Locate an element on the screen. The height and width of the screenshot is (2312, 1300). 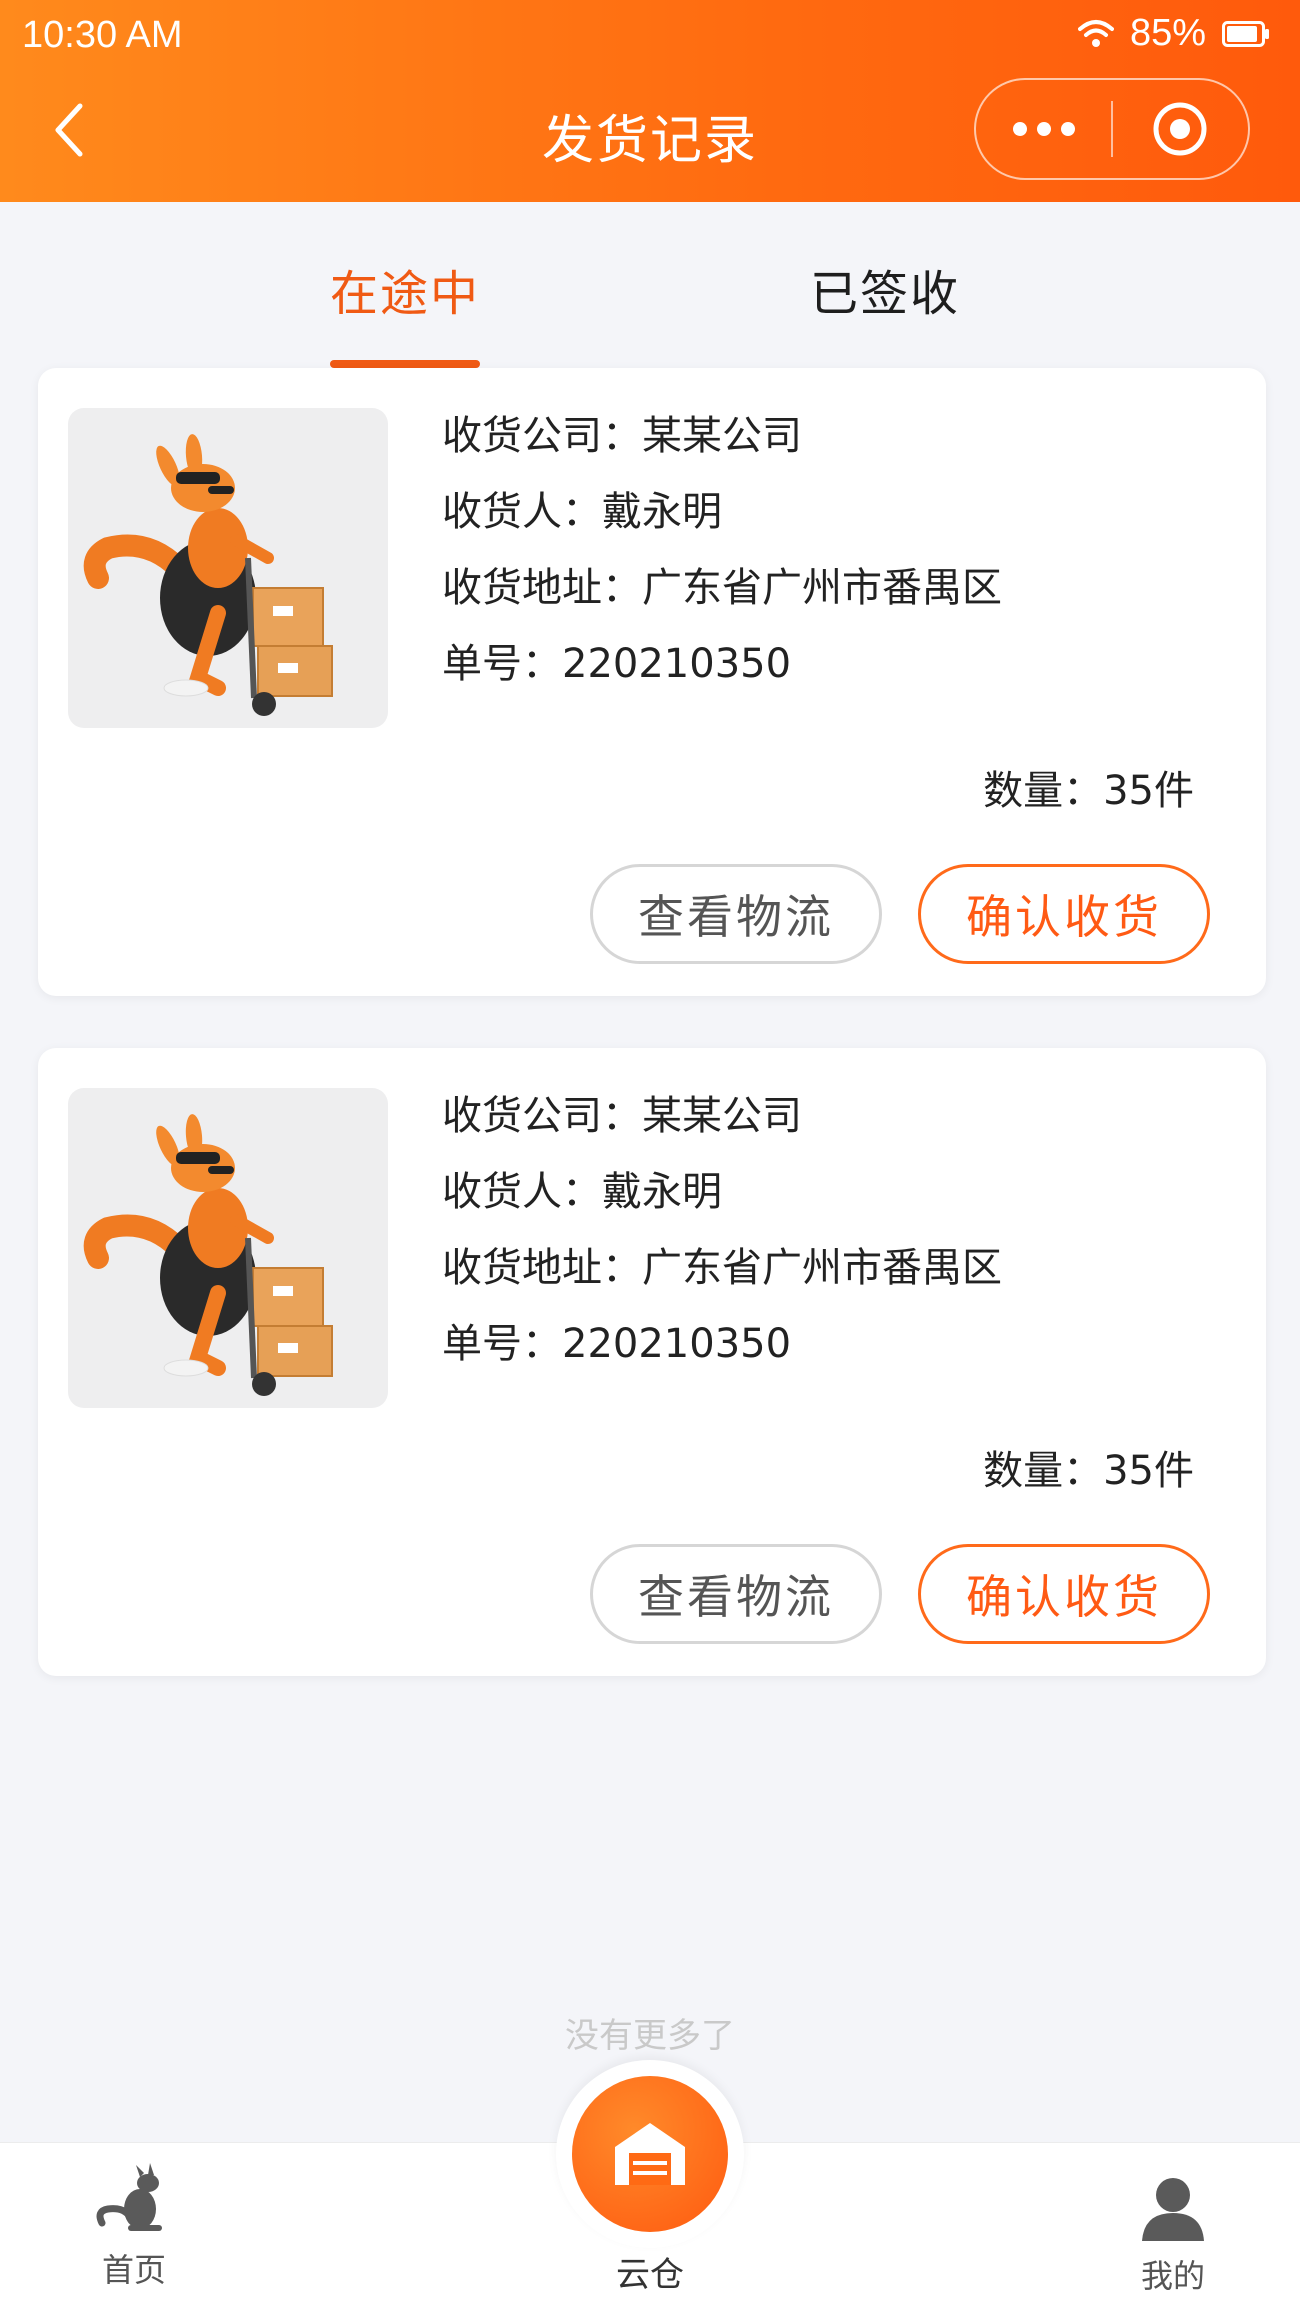
header-bar: 10:30 AM 85% 发货记录 is located at coordinates (650, 101).